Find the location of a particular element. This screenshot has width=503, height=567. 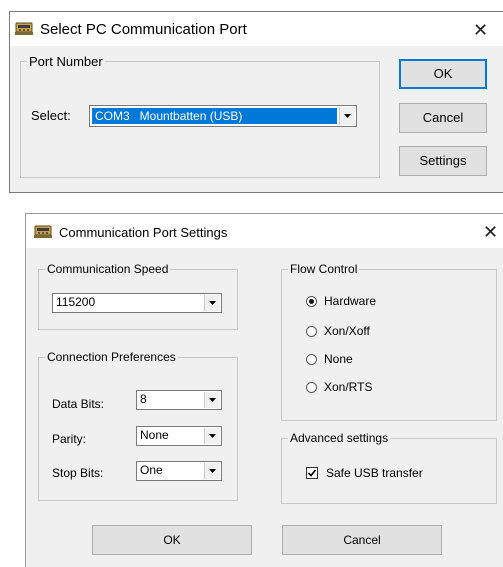

parity-value: None is located at coordinates (154, 435).